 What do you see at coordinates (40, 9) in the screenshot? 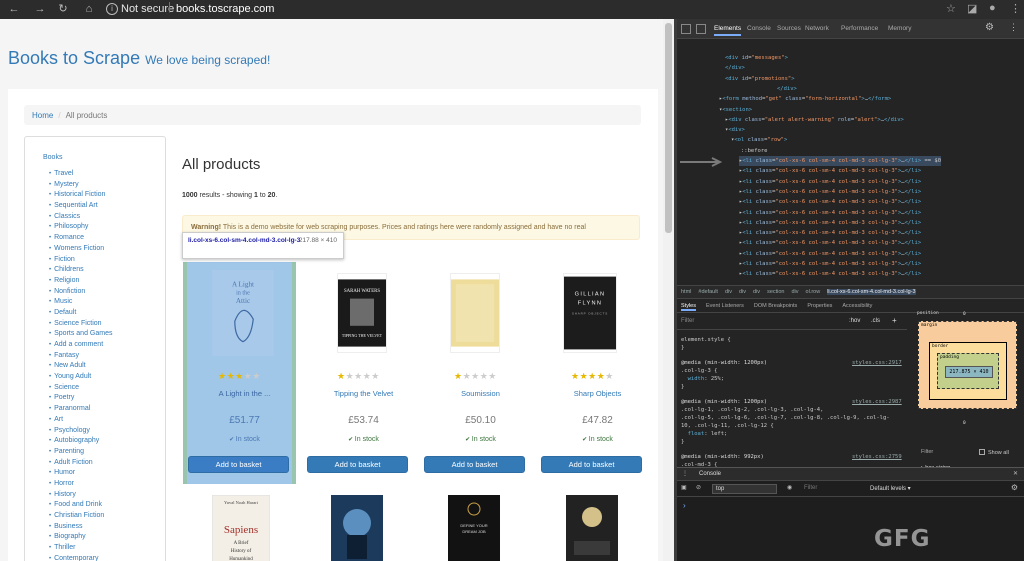
I see `forward-icon: →` at bounding box center [40, 9].